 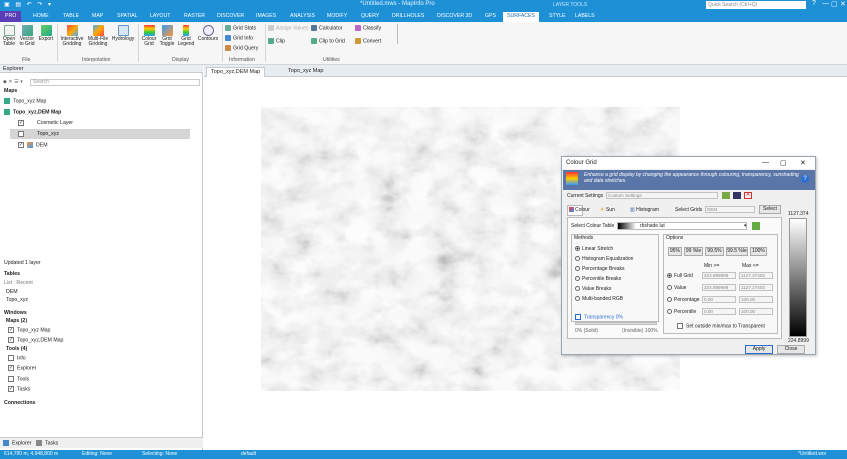 What do you see at coordinates (593, 289) in the screenshot?
I see `method-value-breaks: Value Breaks` at bounding box center [593, 289].